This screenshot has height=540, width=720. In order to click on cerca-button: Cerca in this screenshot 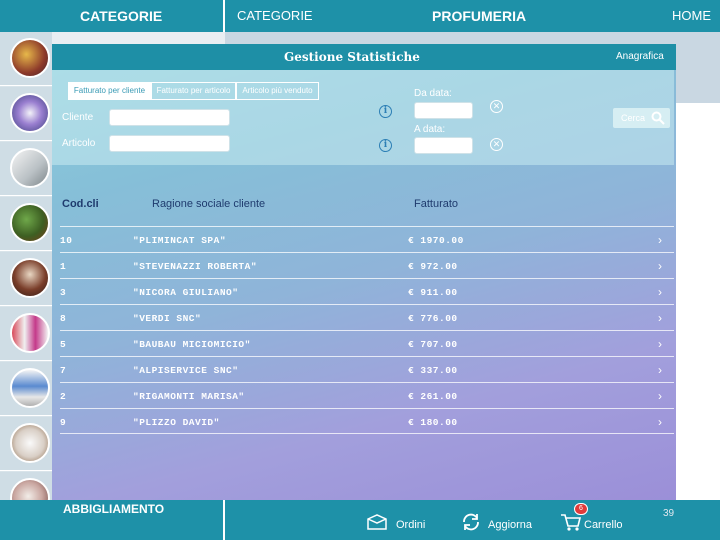, I will do `click(641, 118)`.